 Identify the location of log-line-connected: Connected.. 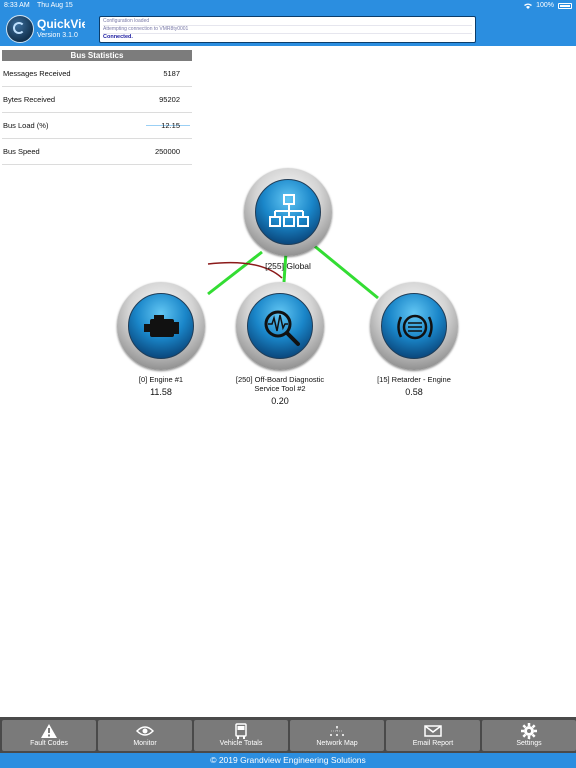
(118, 37).